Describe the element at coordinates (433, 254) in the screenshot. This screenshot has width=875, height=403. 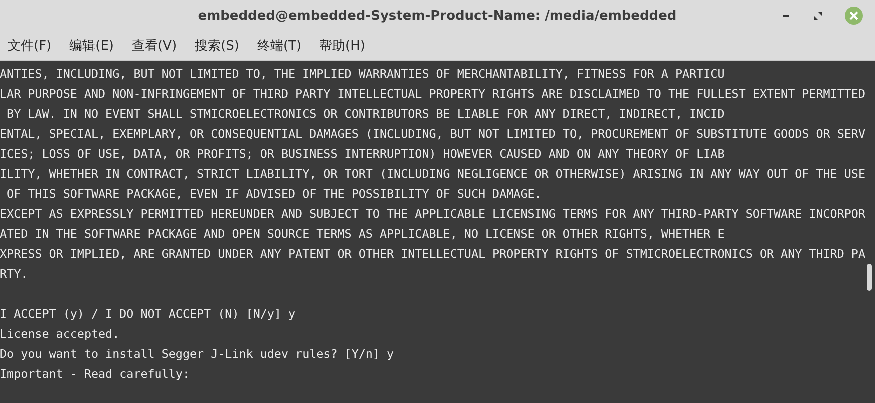
I see `terminal-line: XPRESS OR IMPLIED, ARE GRANTED UNDER ANY PATENT OR OTHER INTELLECTUAL PROPERTY RIGHTS OF STMICROELECTRONICS OR ANY THIRD PA` at that location.